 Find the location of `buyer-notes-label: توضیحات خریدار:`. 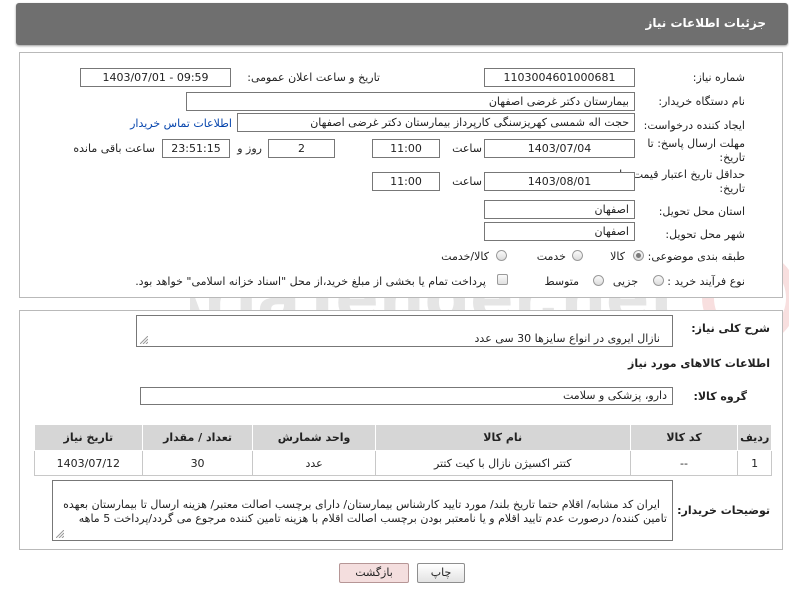

buyer-notes-label: توضیحات خریدار: is located at coordinates (723, 510).